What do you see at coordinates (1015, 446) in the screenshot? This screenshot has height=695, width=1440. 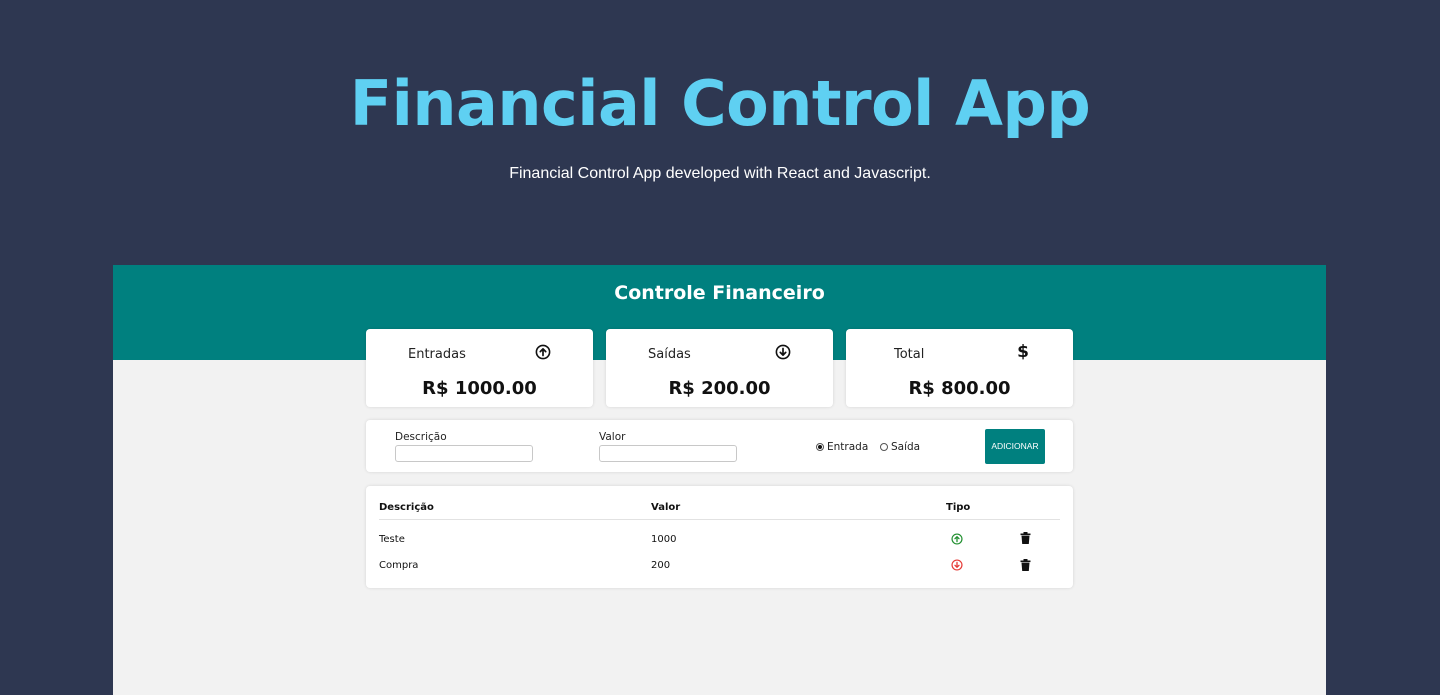 I see `add-button: ADICIONAR` at bounding box center [1015, 446].